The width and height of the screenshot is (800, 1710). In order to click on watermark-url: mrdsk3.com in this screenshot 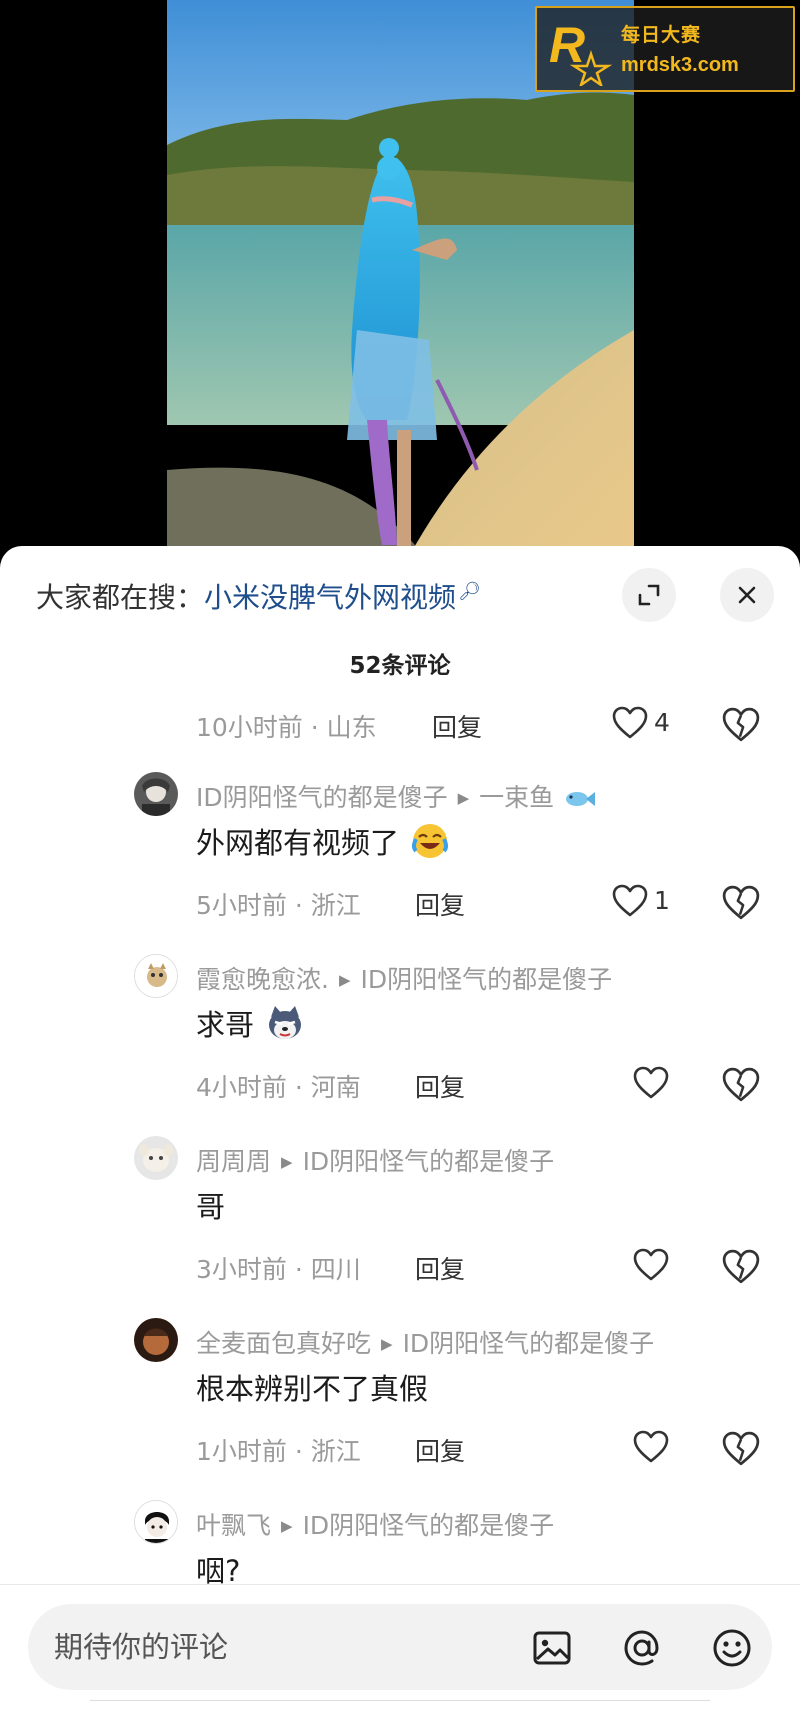, I will do `click(680, 65)`.